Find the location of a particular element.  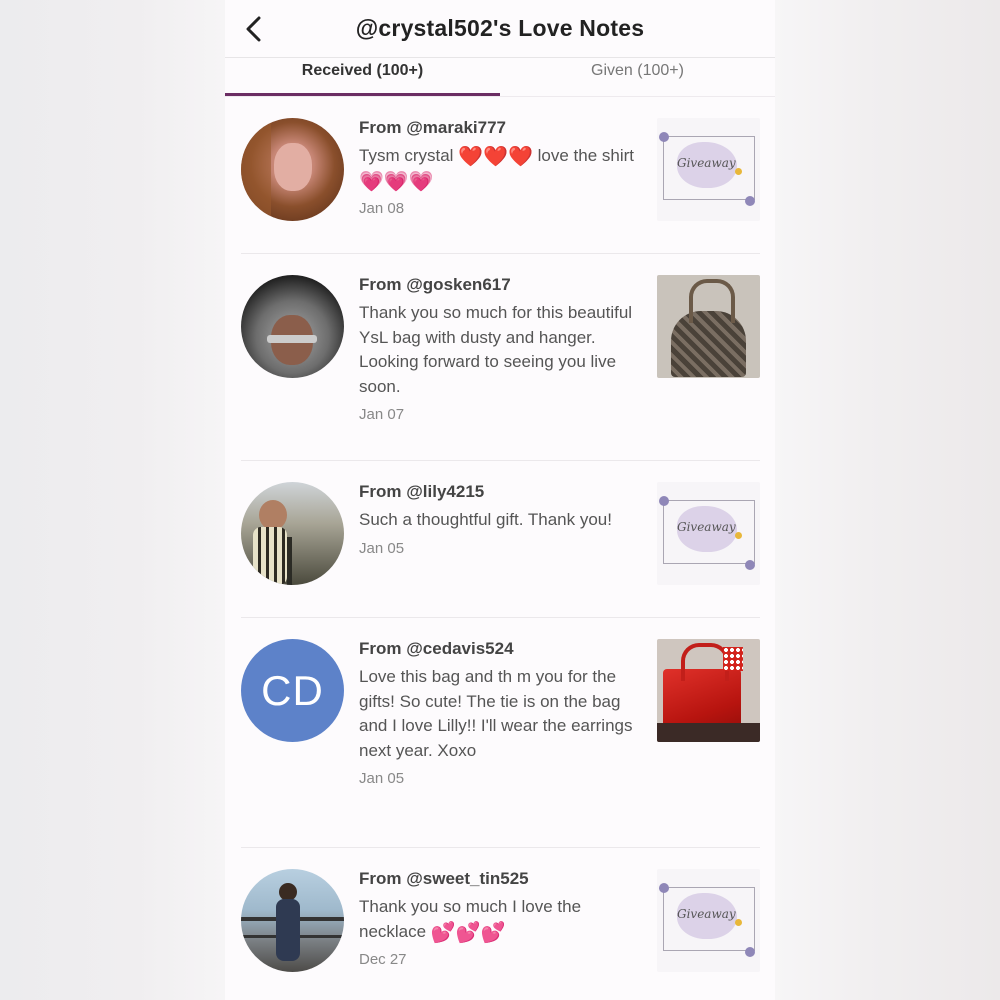

two-hearts-icons: 💕💕💕 is located at coordinates (468, 932).